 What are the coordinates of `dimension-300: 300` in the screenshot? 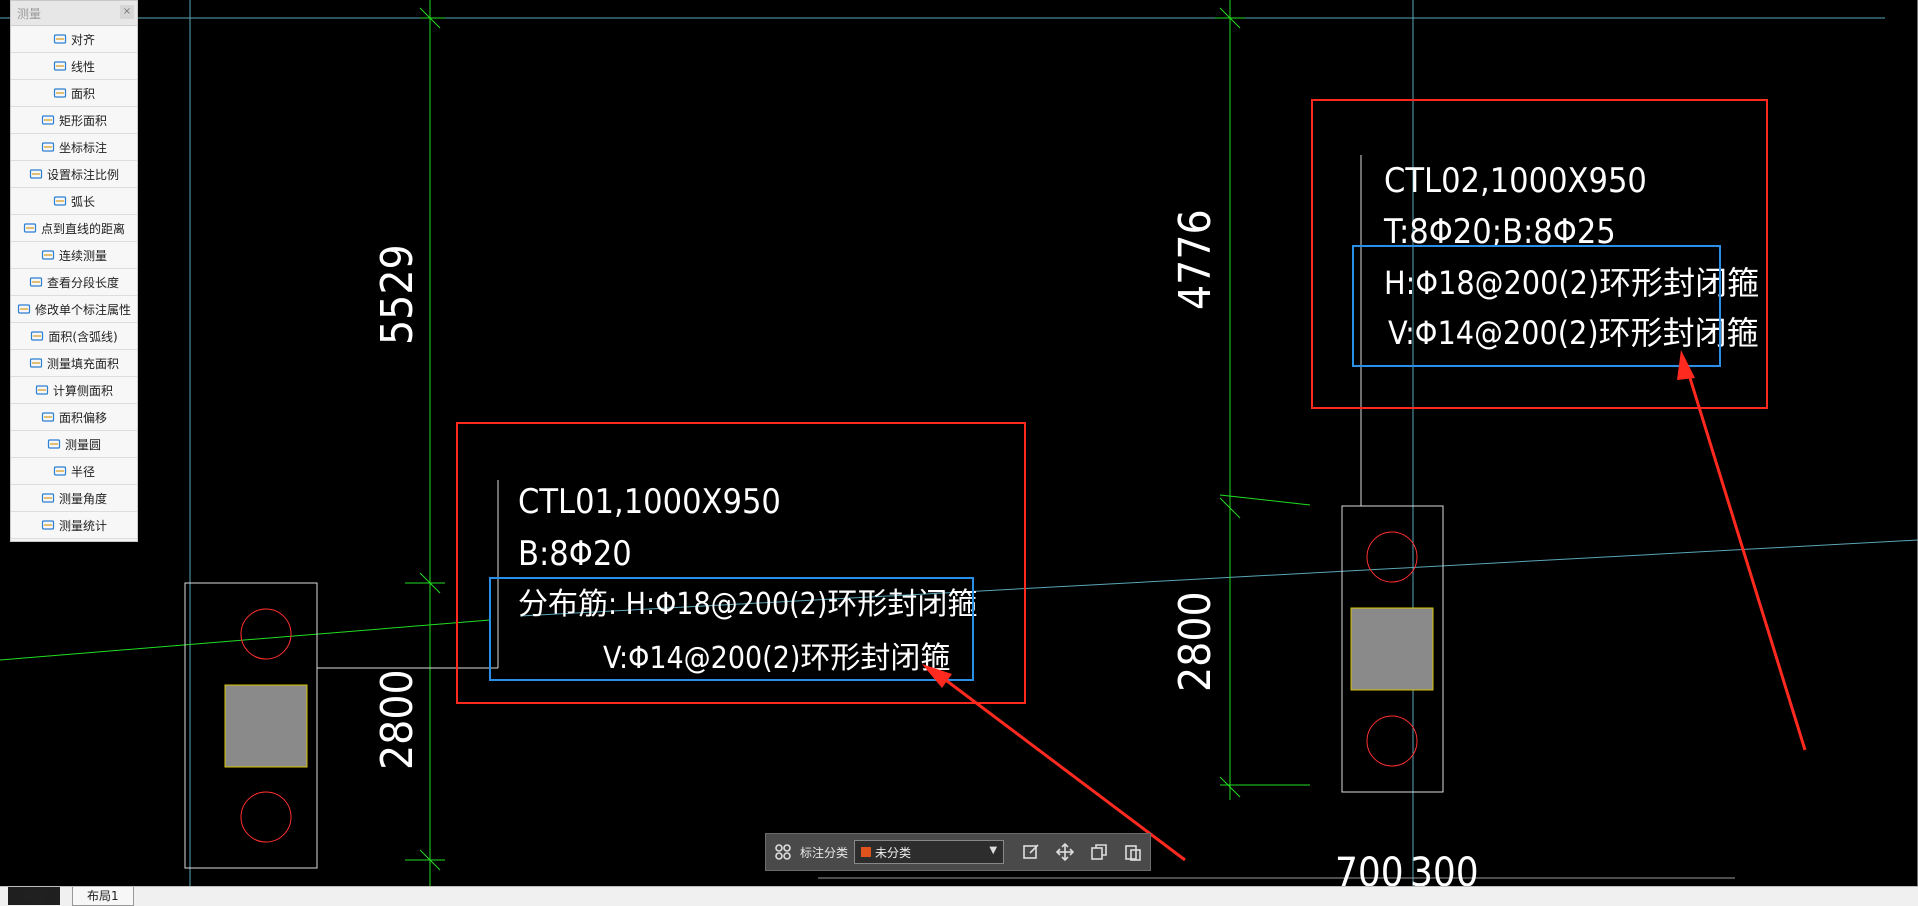 It's located at (1444, 868).